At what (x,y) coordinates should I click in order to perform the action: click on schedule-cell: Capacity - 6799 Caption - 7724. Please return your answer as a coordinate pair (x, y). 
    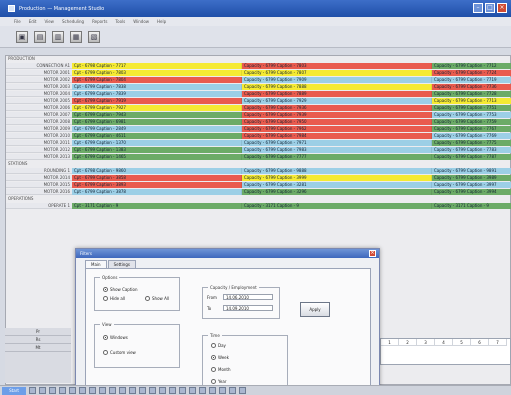
    Looking at the image, I should click on (471, 73).